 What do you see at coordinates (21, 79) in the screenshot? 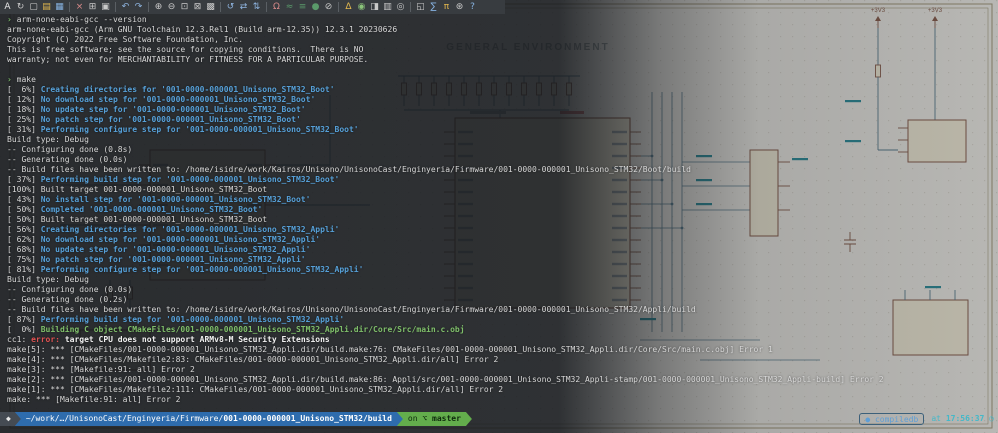
I see `terminal-line: › make` at bounding box center [21, 79].